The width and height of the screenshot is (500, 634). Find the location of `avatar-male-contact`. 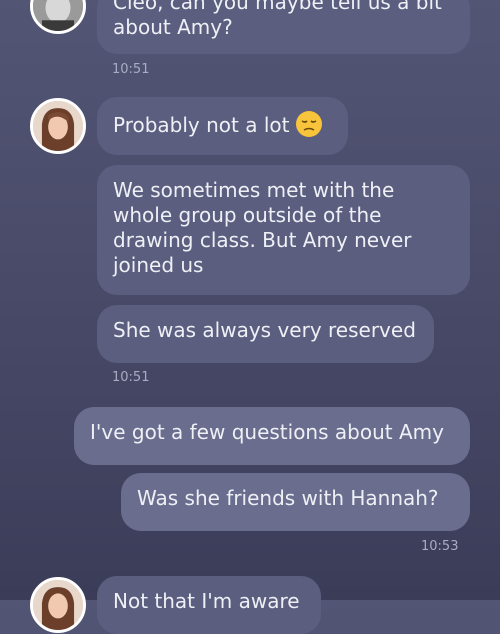

avatar-male-contact is located at coordinates (58, 17).